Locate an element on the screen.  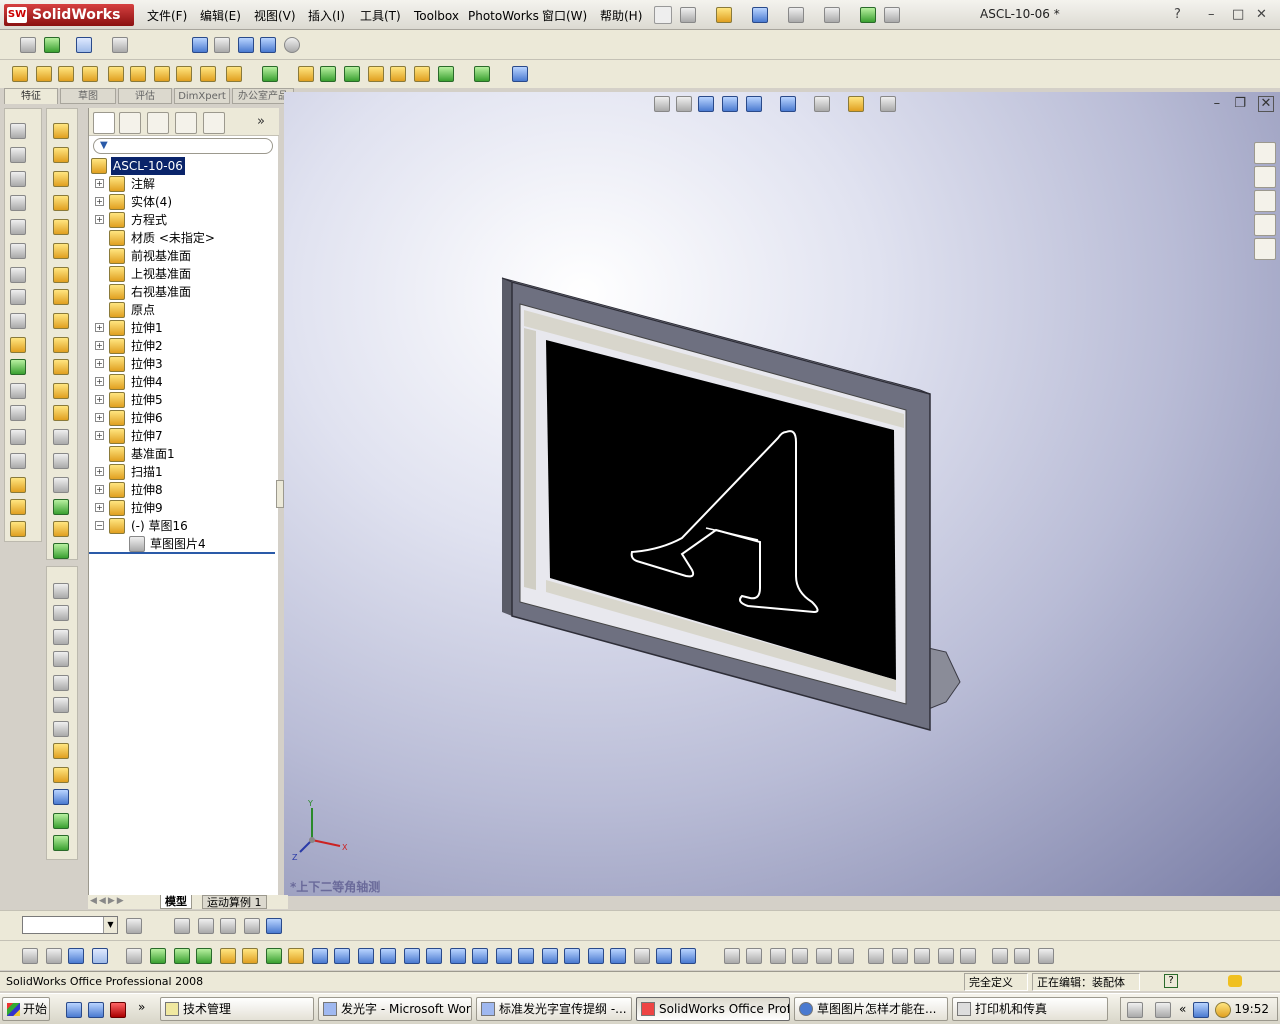
revolve-cut-icon is located at coordinates (138, 74).